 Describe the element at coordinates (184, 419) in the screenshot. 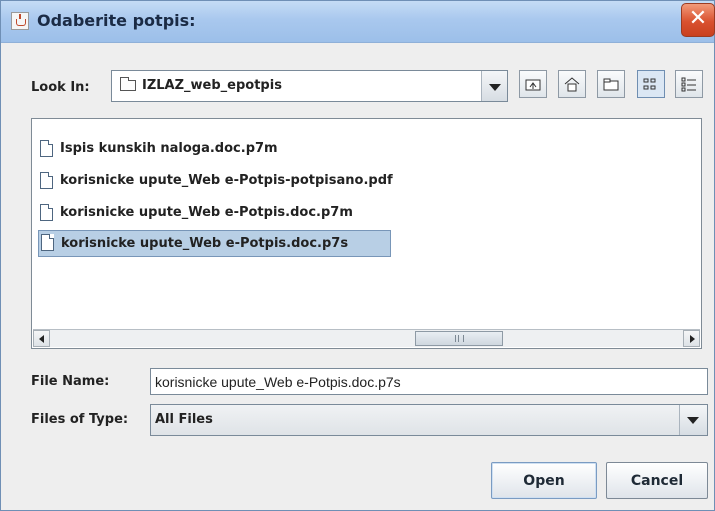

I see `files-of-type-value: All Files` at that location.